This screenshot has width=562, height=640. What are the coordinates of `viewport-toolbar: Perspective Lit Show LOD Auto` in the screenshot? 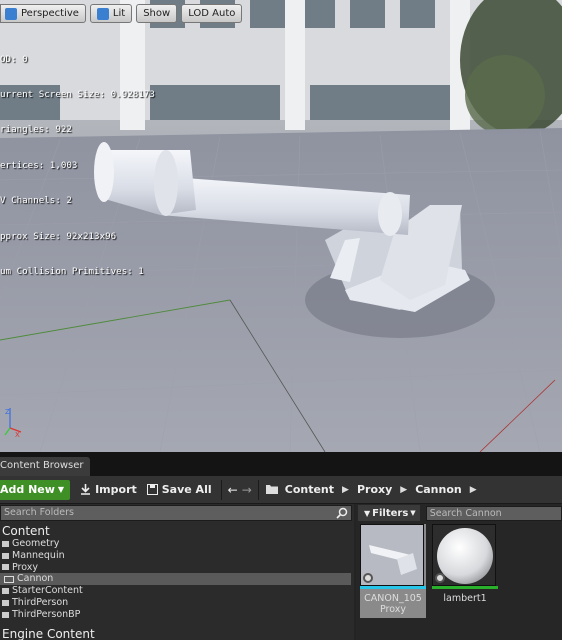 It's located at (121, 13).